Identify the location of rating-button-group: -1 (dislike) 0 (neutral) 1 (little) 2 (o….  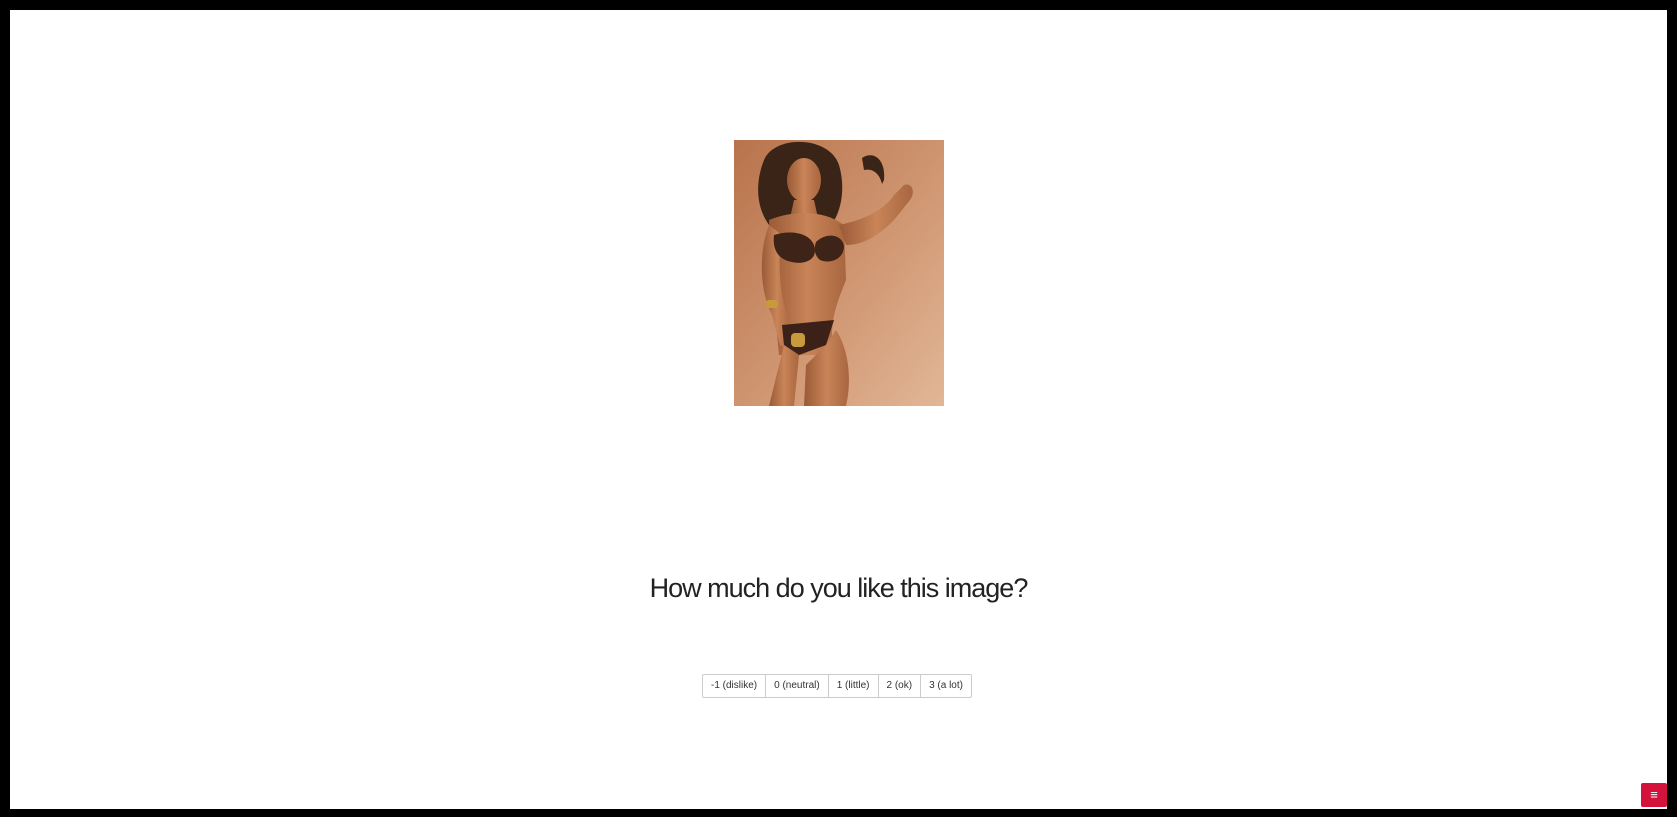
(837, 686).